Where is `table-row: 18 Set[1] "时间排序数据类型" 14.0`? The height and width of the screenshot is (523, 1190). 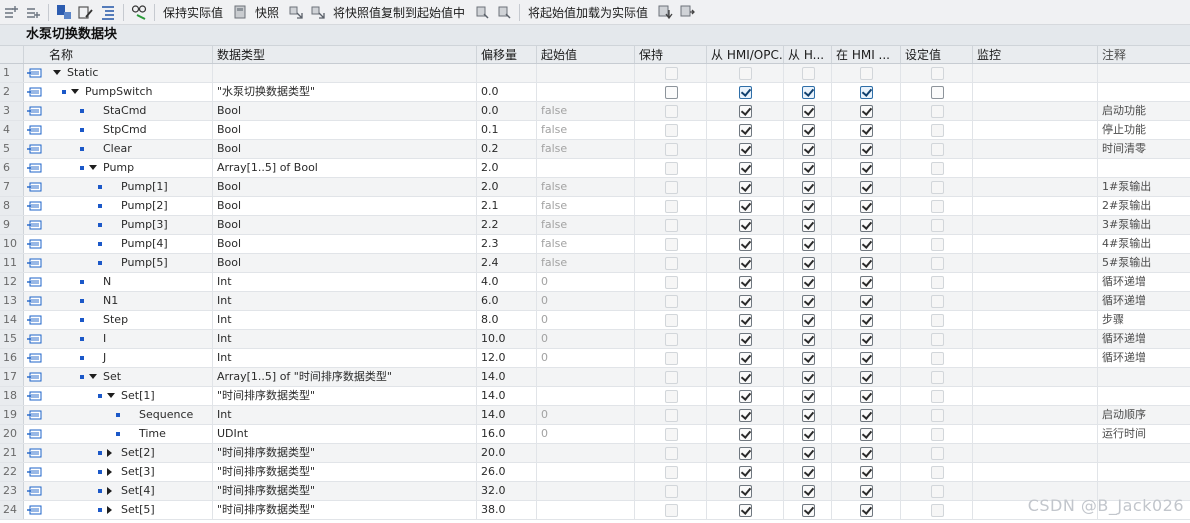 table-row: 18 Set[1] "时间排序数据类型" 14.0 is located at coordinates (595, 396).